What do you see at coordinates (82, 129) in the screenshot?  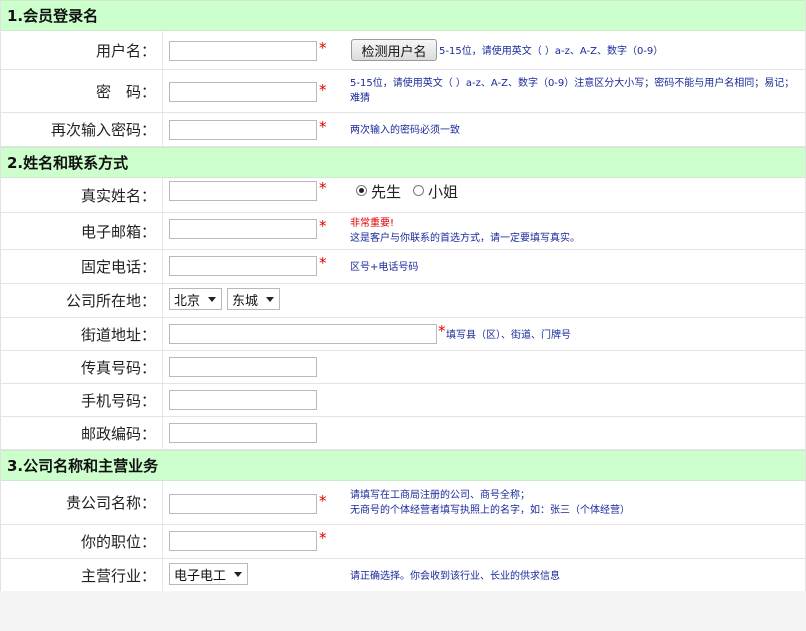 I see `confirm-password-label: 再次输入密码：` at bounding box center [82, 129].